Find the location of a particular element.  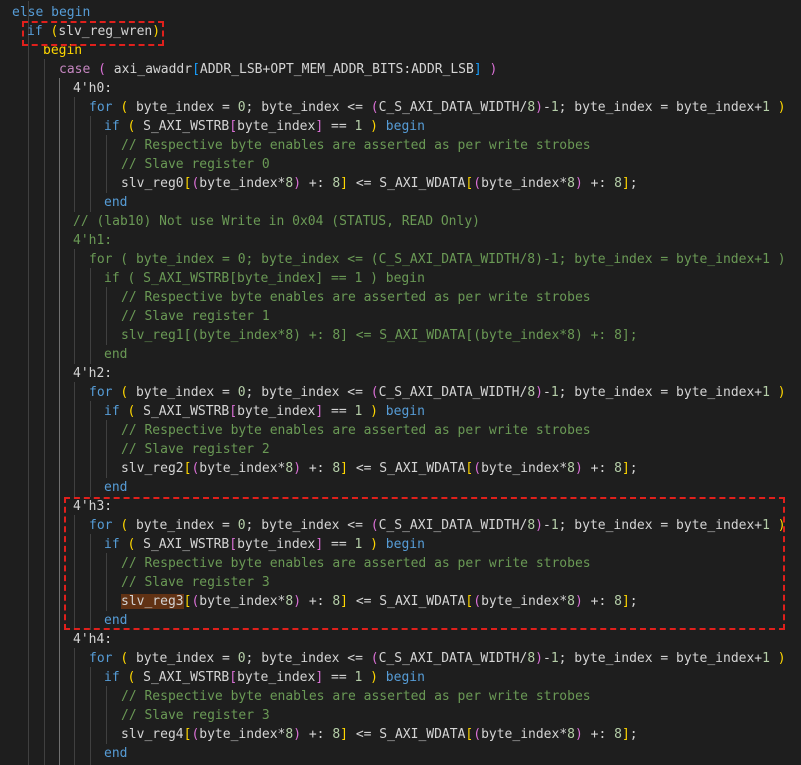

code-line: 4'h3: is located at coordinates (92, 506).